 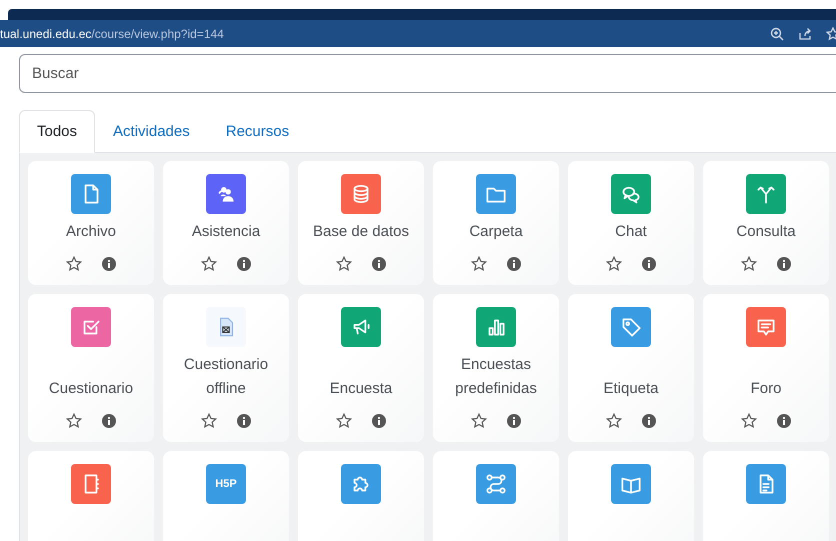 I want to click on module-name: Encuesta, so click(x=361, y=389).